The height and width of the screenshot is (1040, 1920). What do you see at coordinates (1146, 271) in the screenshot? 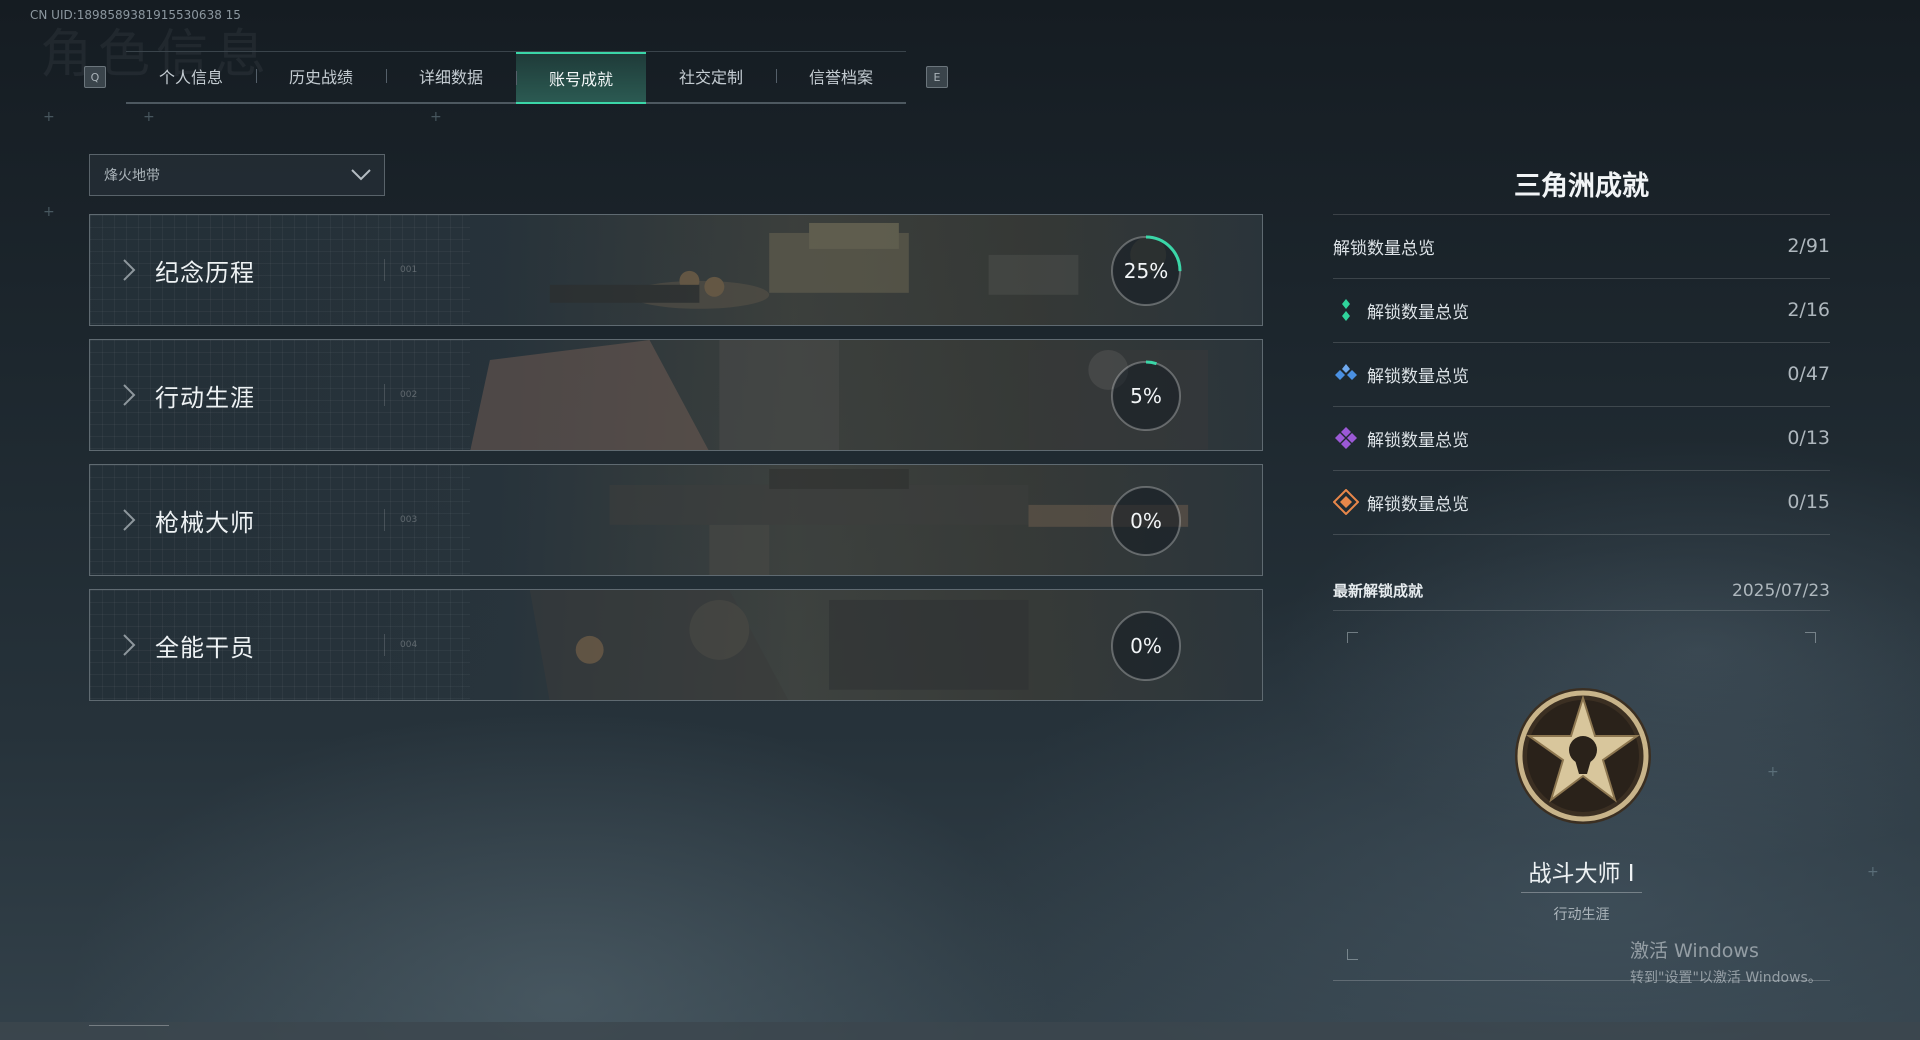
I see `progress-percent: 25%` at bounding box center [1146, 271].